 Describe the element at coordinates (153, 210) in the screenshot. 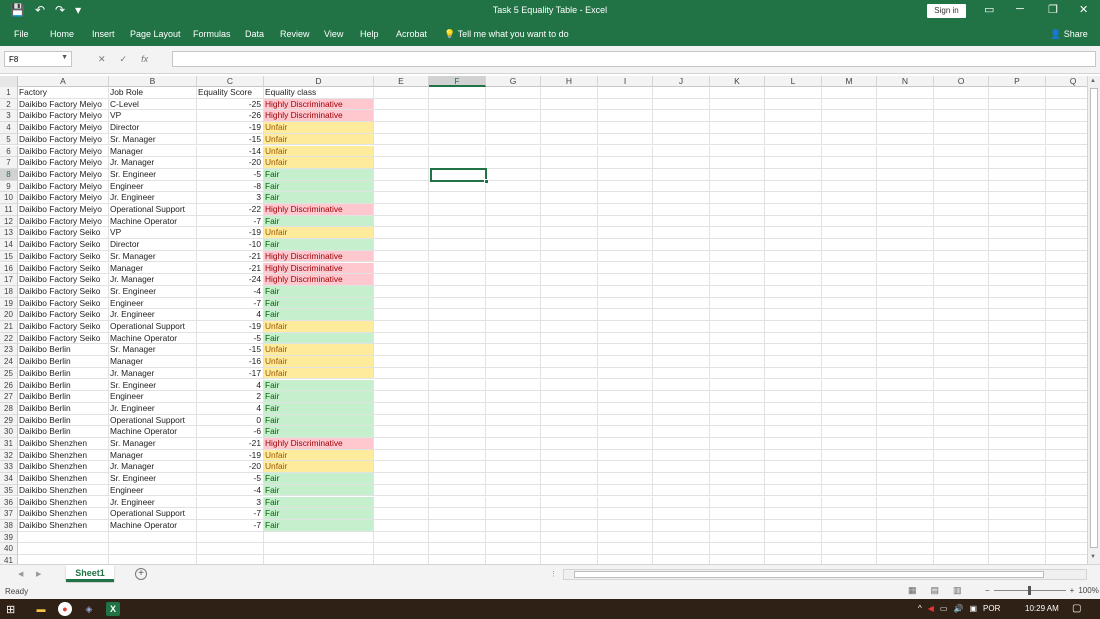

I see `cell-b11: Operational Support` at that location.